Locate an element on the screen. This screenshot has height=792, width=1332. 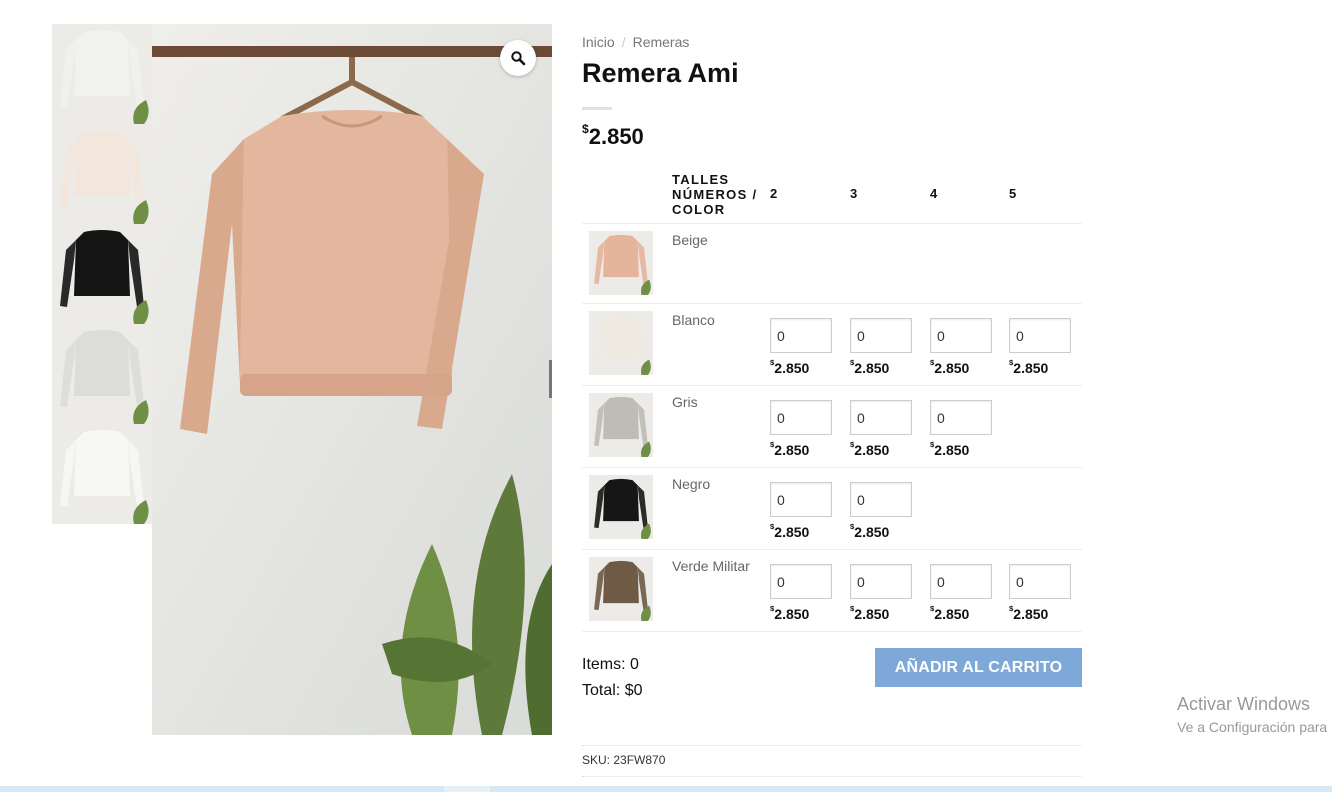
watermark-title: Activar Windows is located at coordinates (1244, 704).